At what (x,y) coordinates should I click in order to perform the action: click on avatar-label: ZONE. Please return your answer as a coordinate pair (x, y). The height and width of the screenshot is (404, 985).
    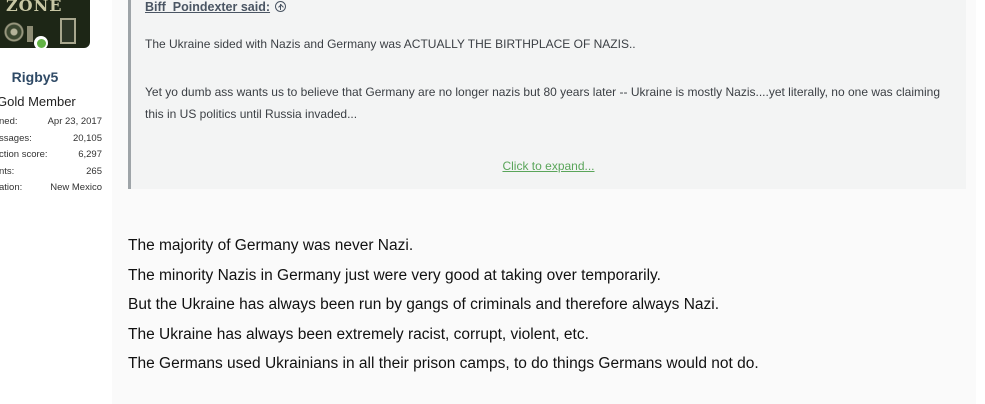
    Looking at the image, I should click on (34, 7).